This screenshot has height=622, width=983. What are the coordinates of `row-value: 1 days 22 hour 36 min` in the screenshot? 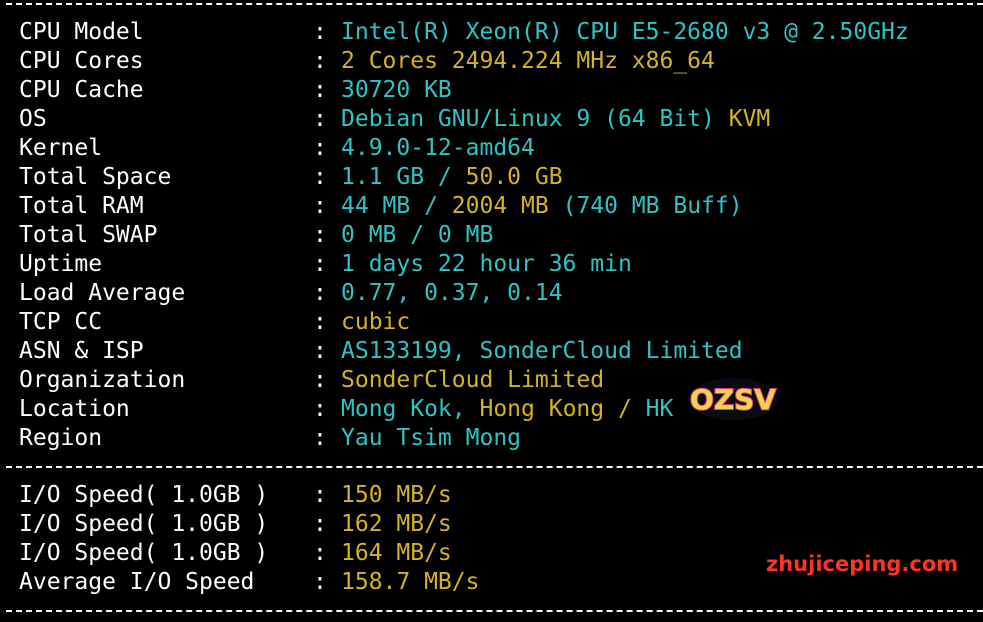 It's located at (486, 264).